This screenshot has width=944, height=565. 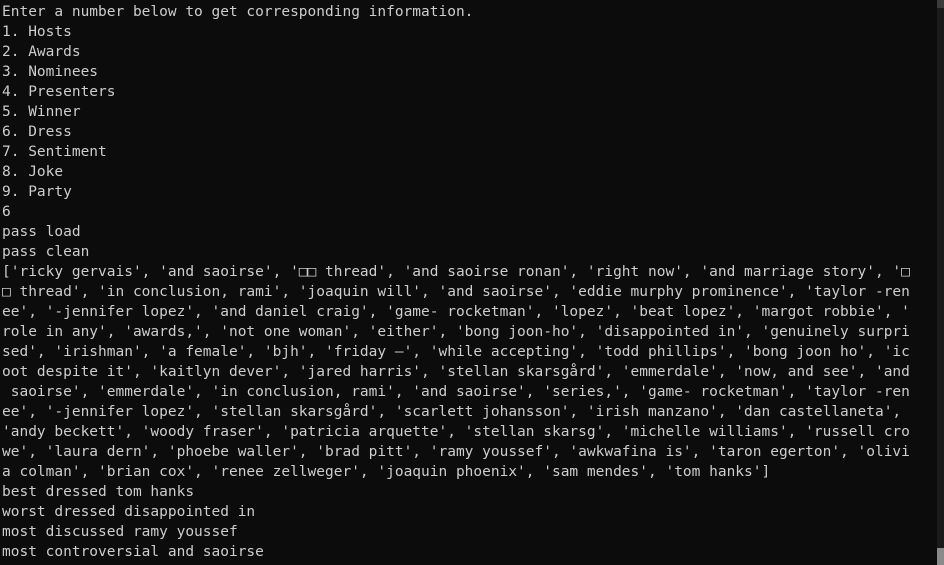 What do you see at coordinates (129, 512) in the screenshot?
I see `console-line: worst dressed disappointed in` at bounding box center [129, 512].